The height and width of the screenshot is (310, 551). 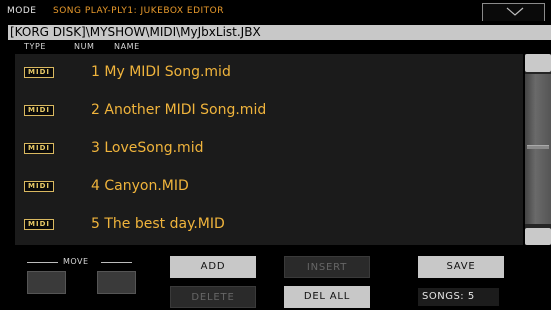 I want to click on list-item: MIDI 1 My MIDI Song.mid, so click(x=269, y=73).